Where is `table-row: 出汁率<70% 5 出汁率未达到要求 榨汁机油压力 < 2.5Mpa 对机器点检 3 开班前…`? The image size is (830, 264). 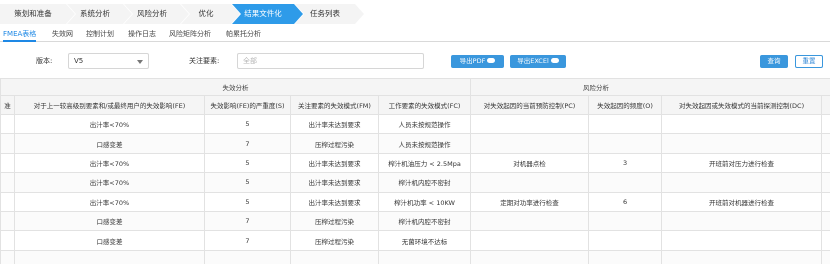 table-row: 出汁率<70% 5 出汁率未达到要求 榨汁机油压力 < 2.5Mpa 对机器点检 3 开班前… is located at coordinates (415, 163).